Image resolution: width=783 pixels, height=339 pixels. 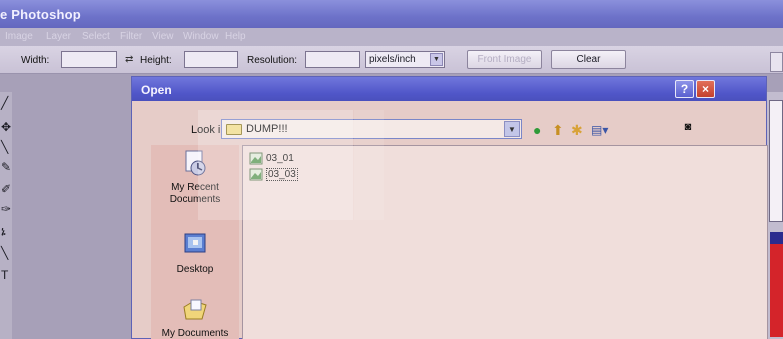 I want to click on file-item: 03_01, so click(x=271, y=159).